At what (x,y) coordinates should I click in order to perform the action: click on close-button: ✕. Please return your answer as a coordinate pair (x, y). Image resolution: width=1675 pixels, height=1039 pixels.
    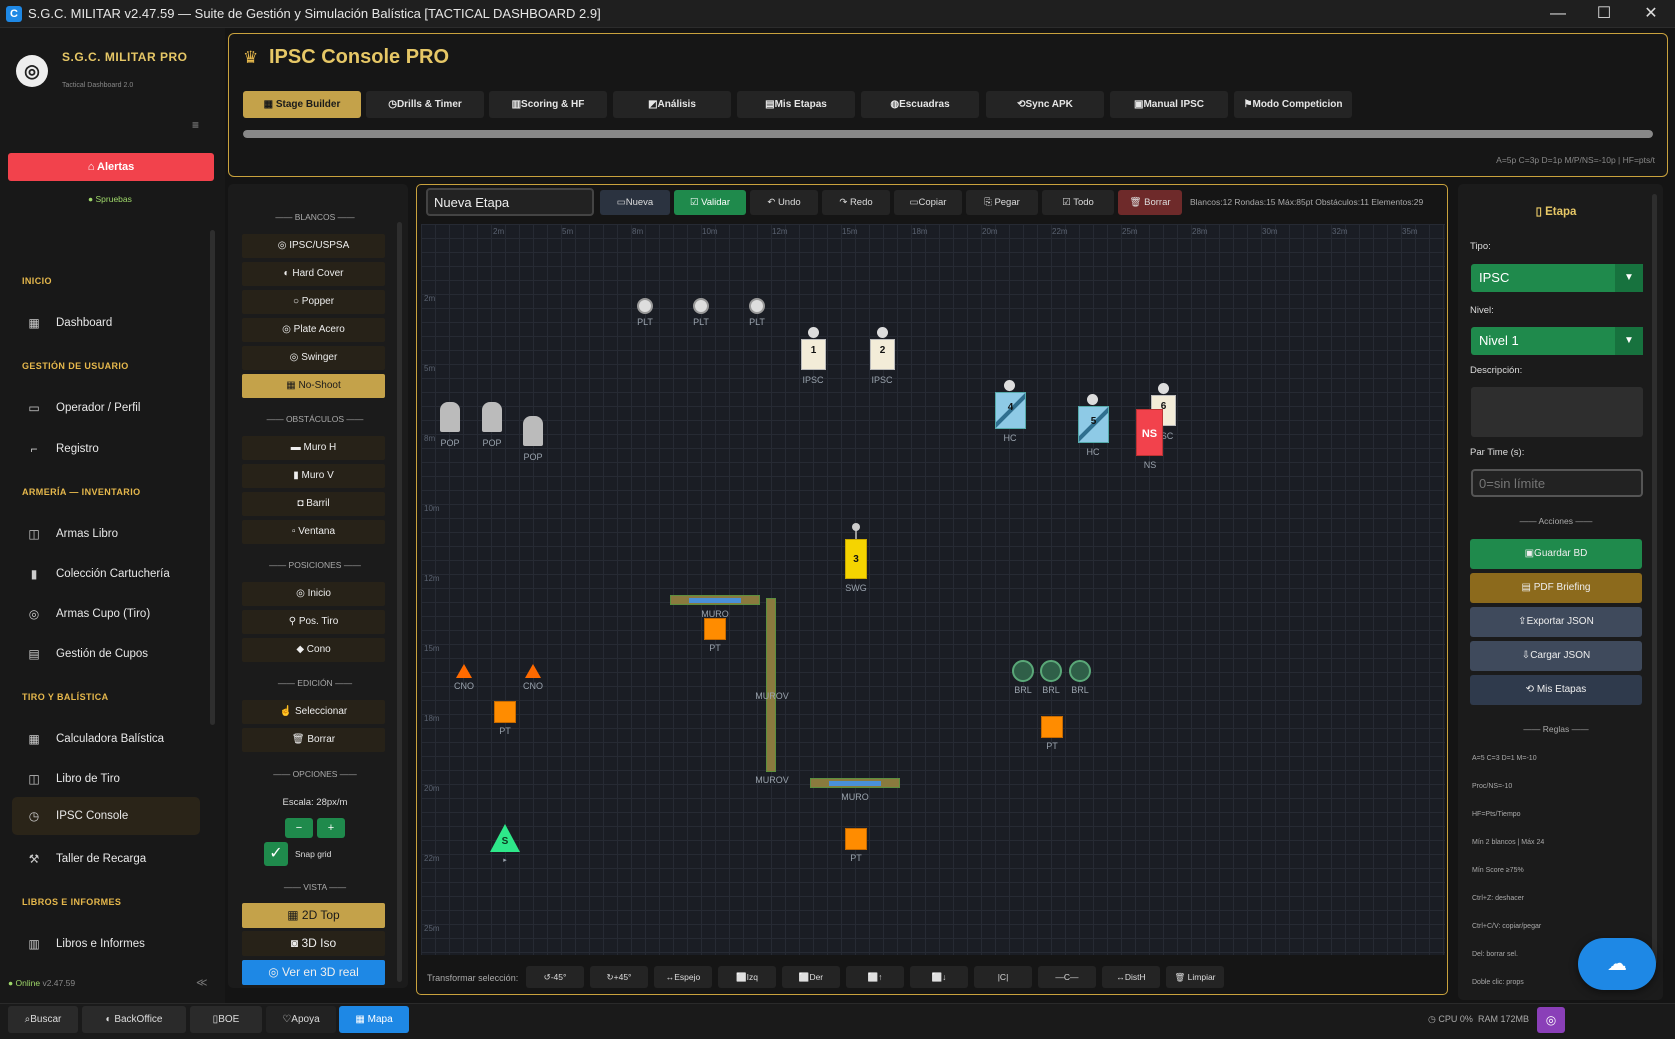
    Looking at the image, I should click on (1651, 14).